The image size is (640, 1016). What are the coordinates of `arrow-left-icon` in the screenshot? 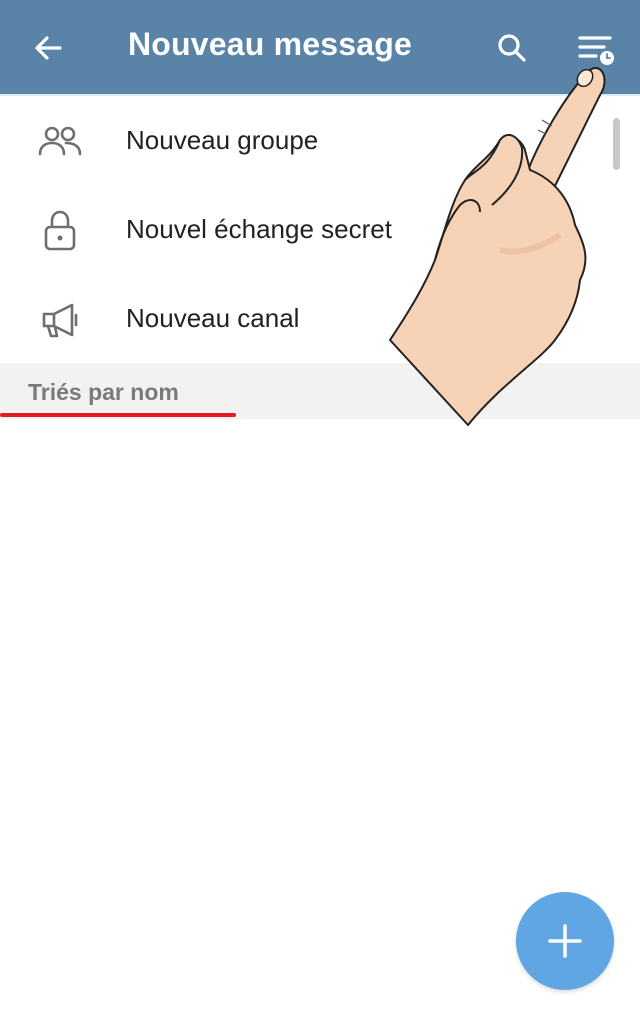 It's located at (48, 48).